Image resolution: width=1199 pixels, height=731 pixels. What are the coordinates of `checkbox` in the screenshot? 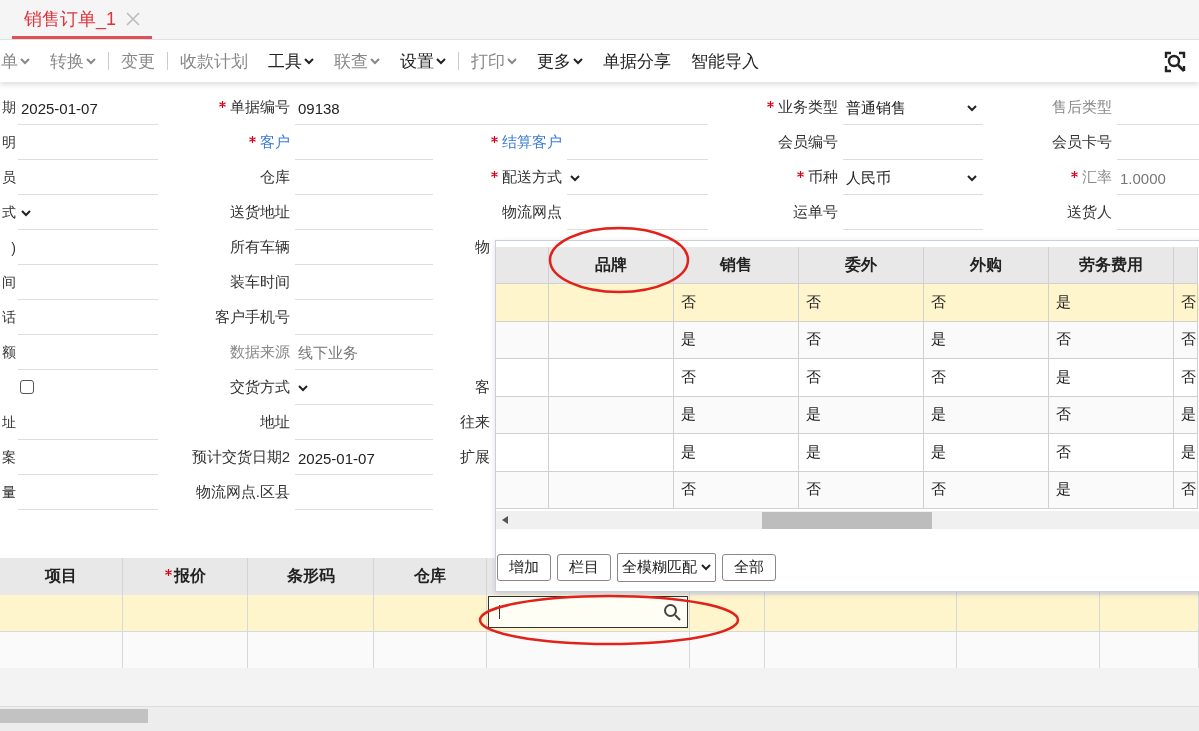 It's located at (27, 387).